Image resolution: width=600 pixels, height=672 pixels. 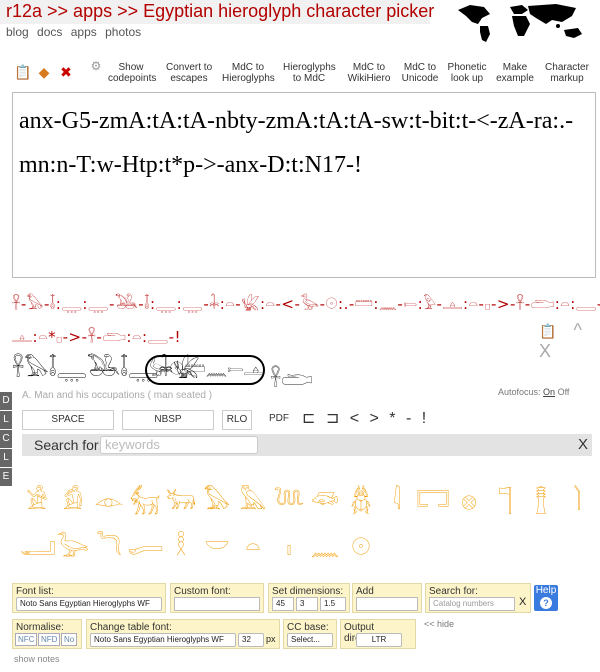 I want to click on glyph-cell: 𓂝, so click(x=38, y=547).